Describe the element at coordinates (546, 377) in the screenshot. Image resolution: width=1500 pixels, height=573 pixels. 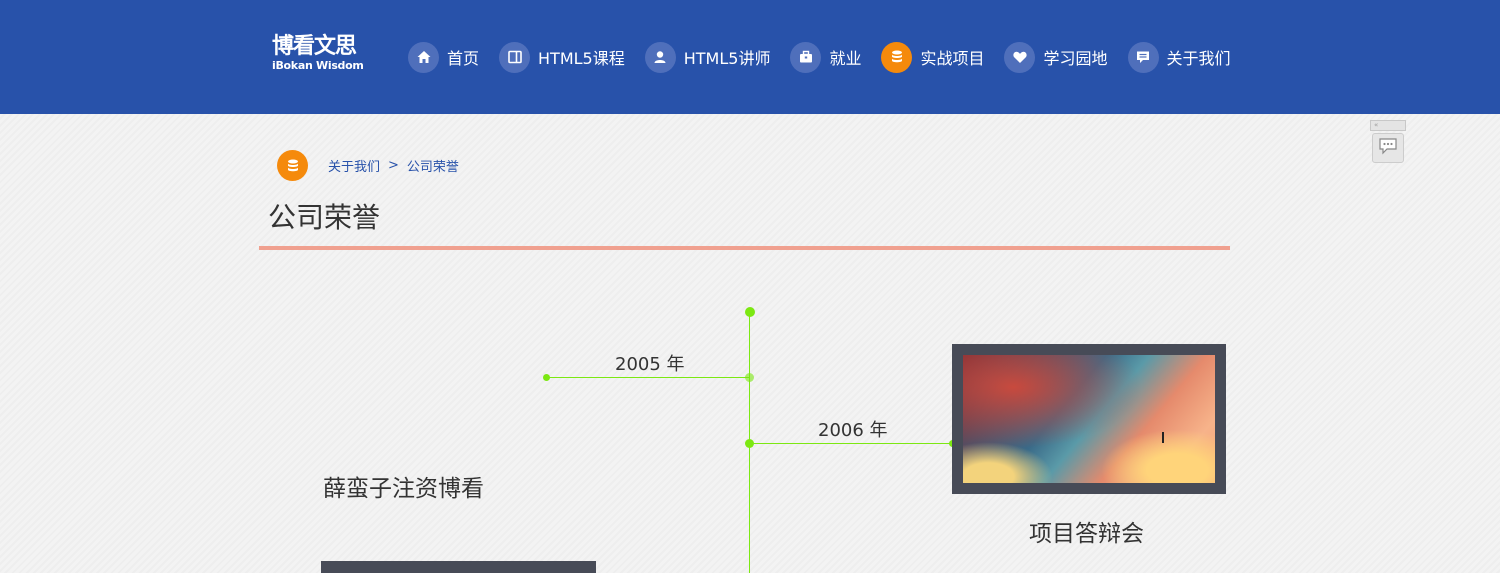
I see `timeline-branch-end-dot` at that location.